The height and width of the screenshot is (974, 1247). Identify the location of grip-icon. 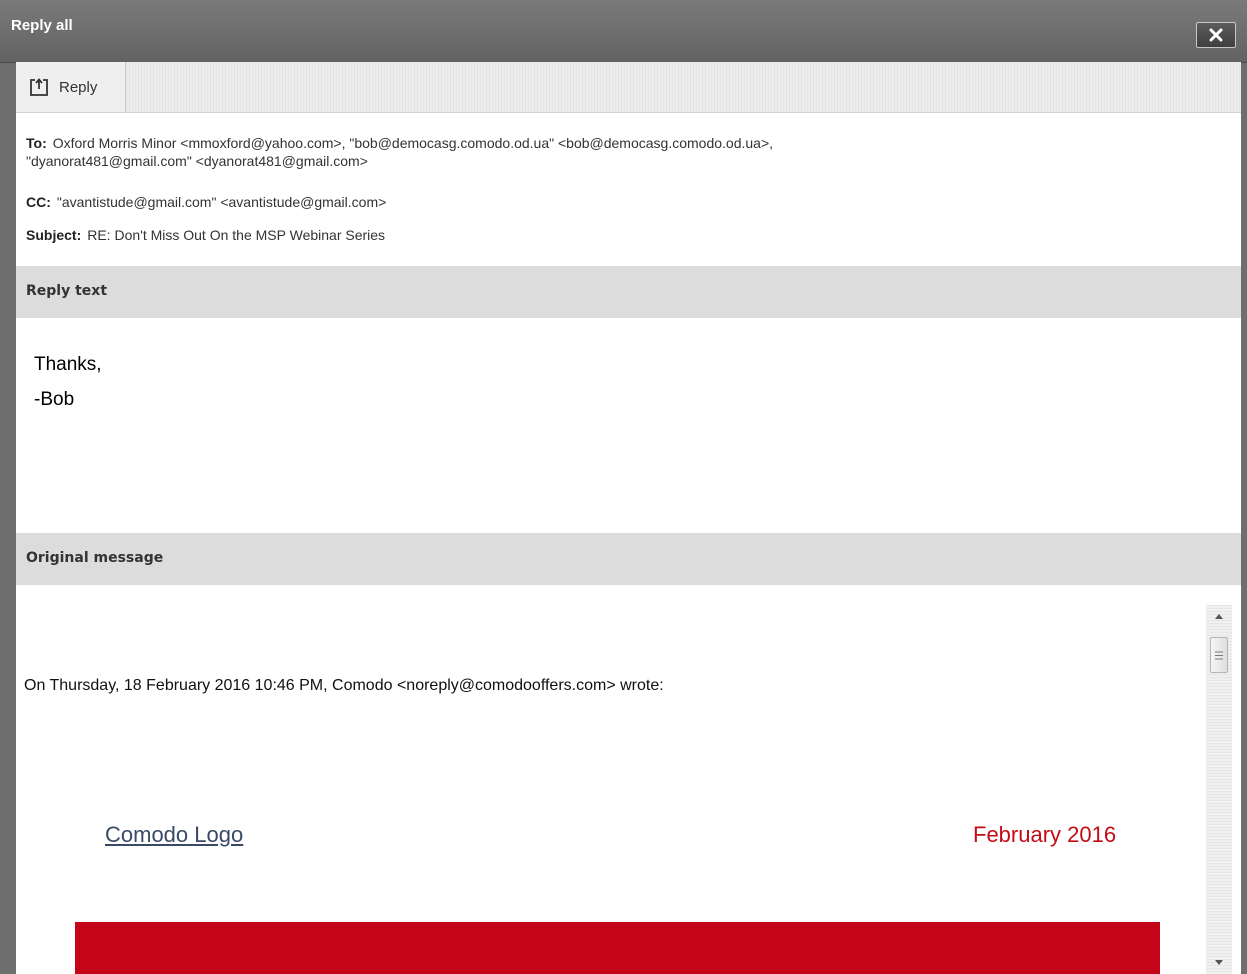
(1219, 655).